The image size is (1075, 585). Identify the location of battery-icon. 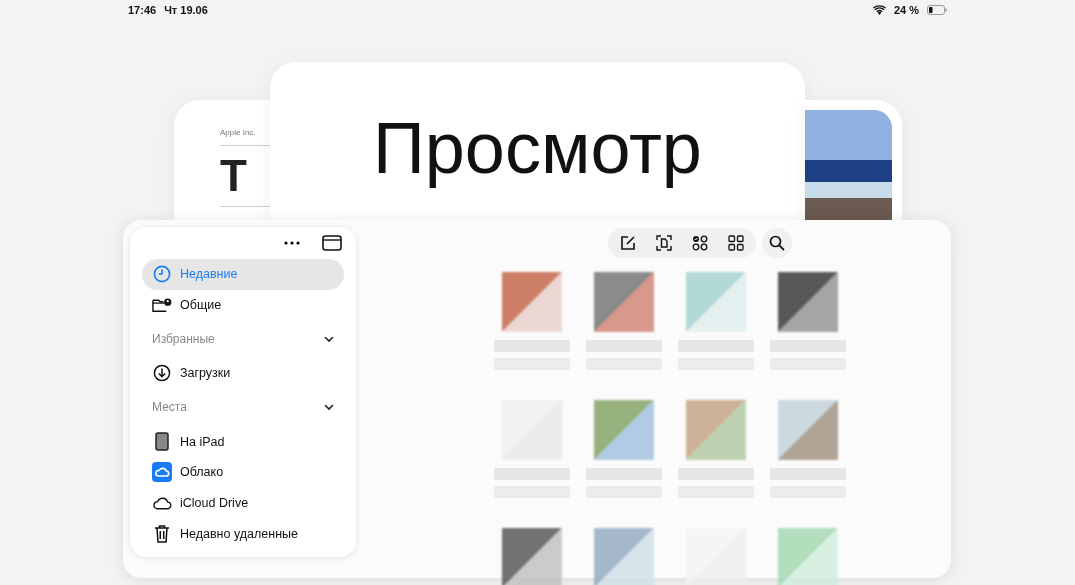
(937, 10).